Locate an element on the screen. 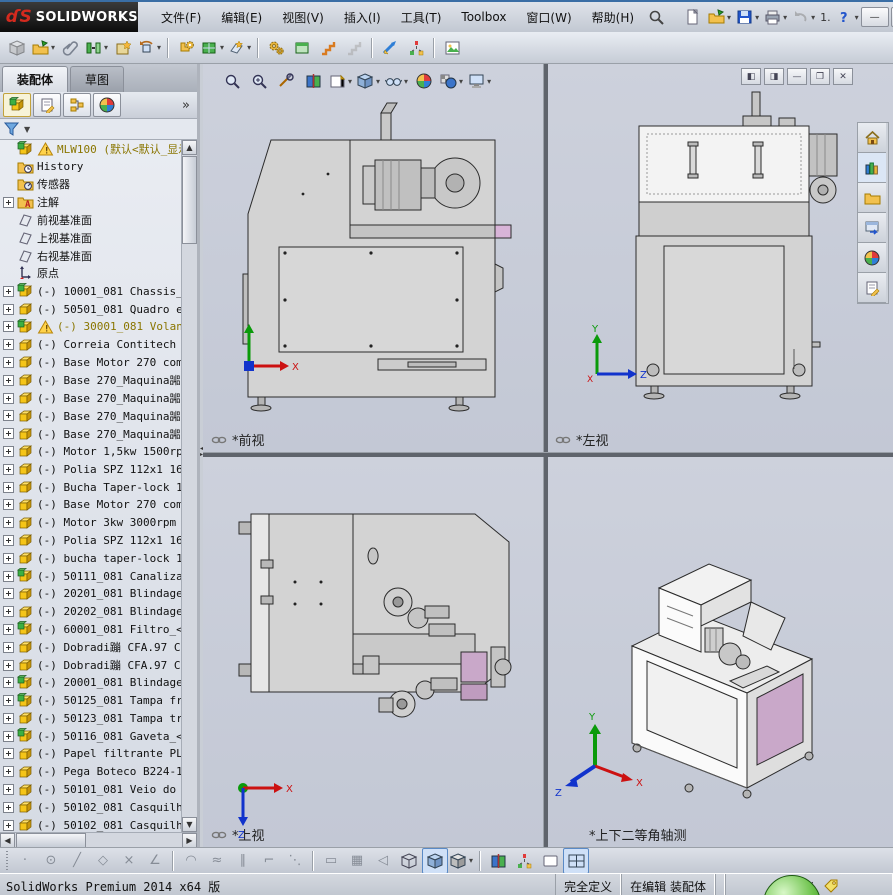 This screenshot has height=895, width=893. tree-root: ! MLW100 (默认<默认_显示状 is located at coordinates (91, 149).